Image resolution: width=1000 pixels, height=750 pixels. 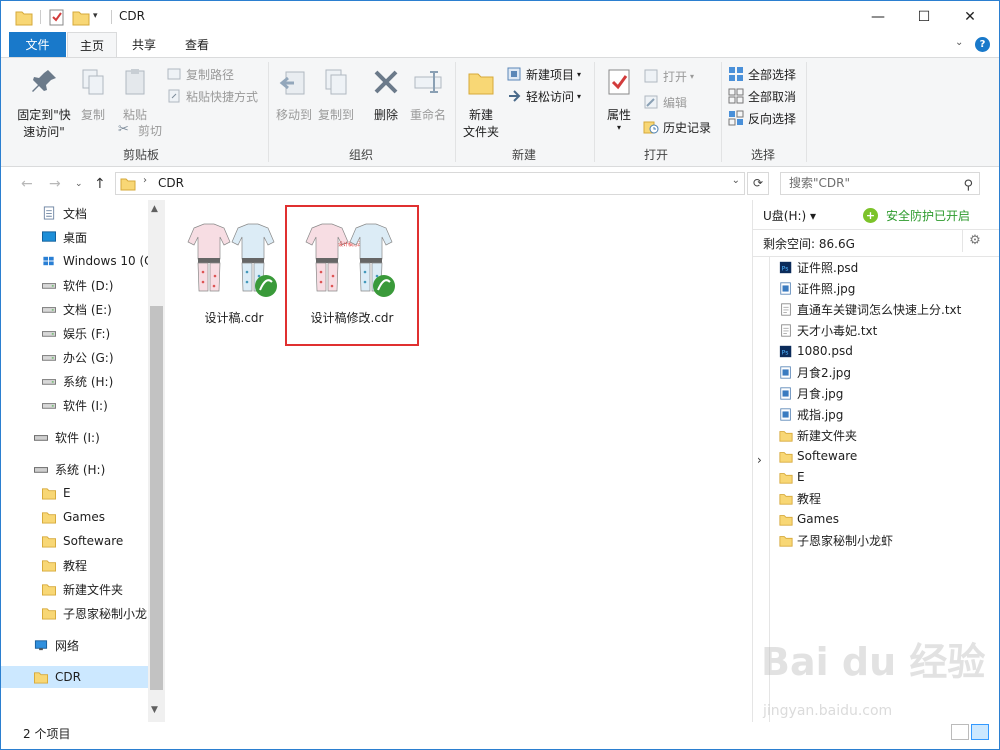 What do you see at coordinates (665, 102) in the screenshot?
I see `edit-button: 编辑` at bounding box center [665, 102].